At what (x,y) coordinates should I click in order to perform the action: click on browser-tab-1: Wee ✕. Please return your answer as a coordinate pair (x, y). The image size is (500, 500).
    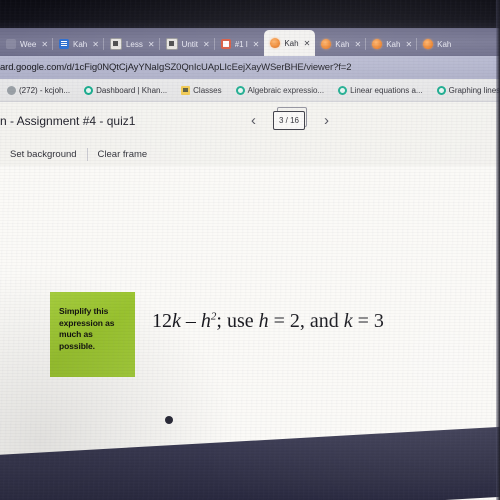
    Looking at the image, I should click on (26, 44).